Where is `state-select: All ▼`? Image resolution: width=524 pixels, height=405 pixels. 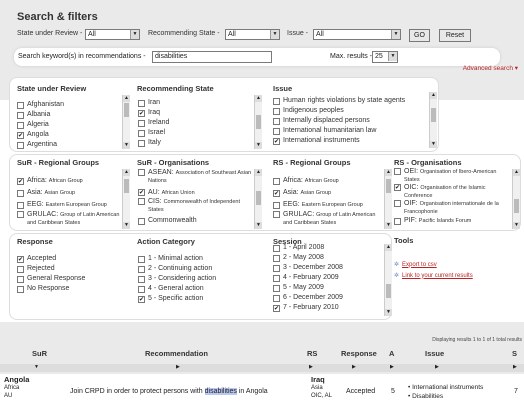
state-select: All ▼ is located at coordinates (112, 34).